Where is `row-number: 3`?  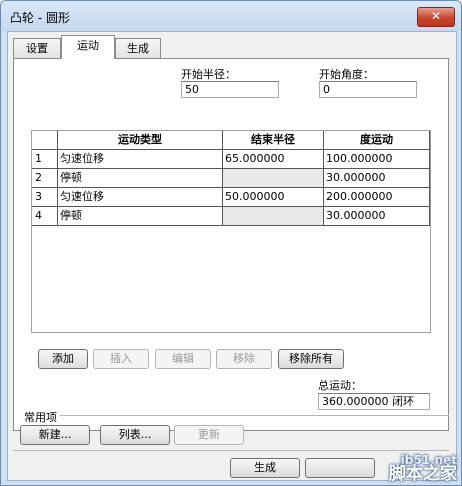
row-number: 3 is located at coordinates (45, 197).